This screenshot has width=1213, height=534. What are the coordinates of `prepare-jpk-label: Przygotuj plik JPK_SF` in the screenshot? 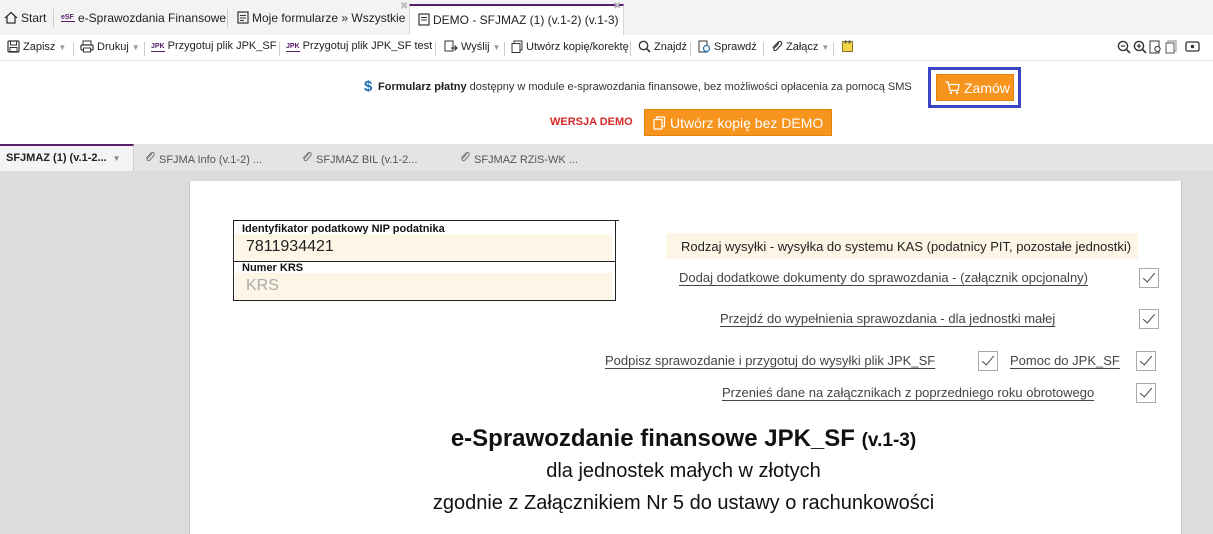 It's located at (222, 46).